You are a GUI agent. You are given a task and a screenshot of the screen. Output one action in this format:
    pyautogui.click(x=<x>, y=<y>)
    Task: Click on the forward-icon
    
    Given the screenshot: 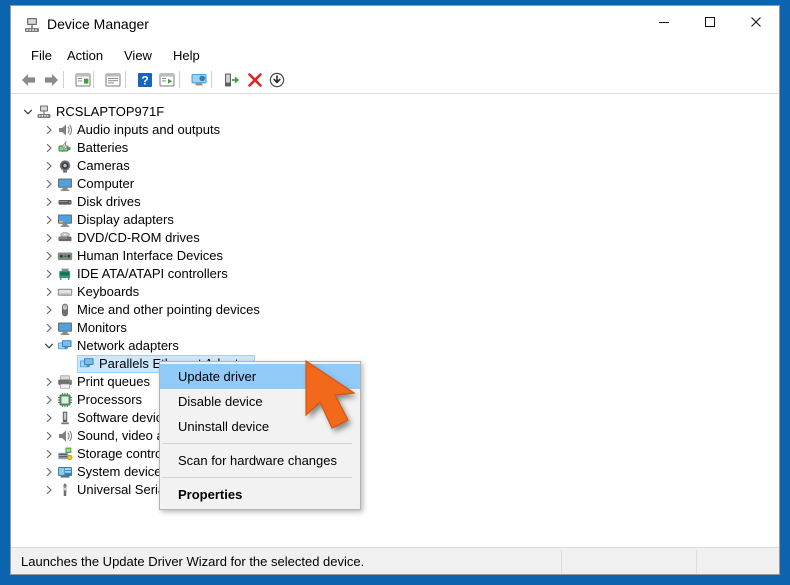 What is the action you would take?
    pyautogui.click(x=51, y=80)
    